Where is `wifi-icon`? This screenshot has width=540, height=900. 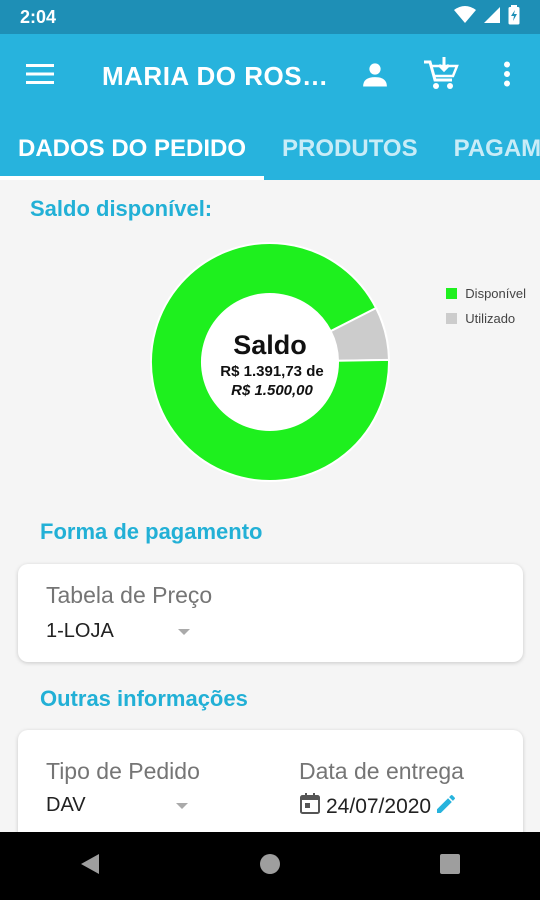 wifi-icon is located at coordinates (465, 17).